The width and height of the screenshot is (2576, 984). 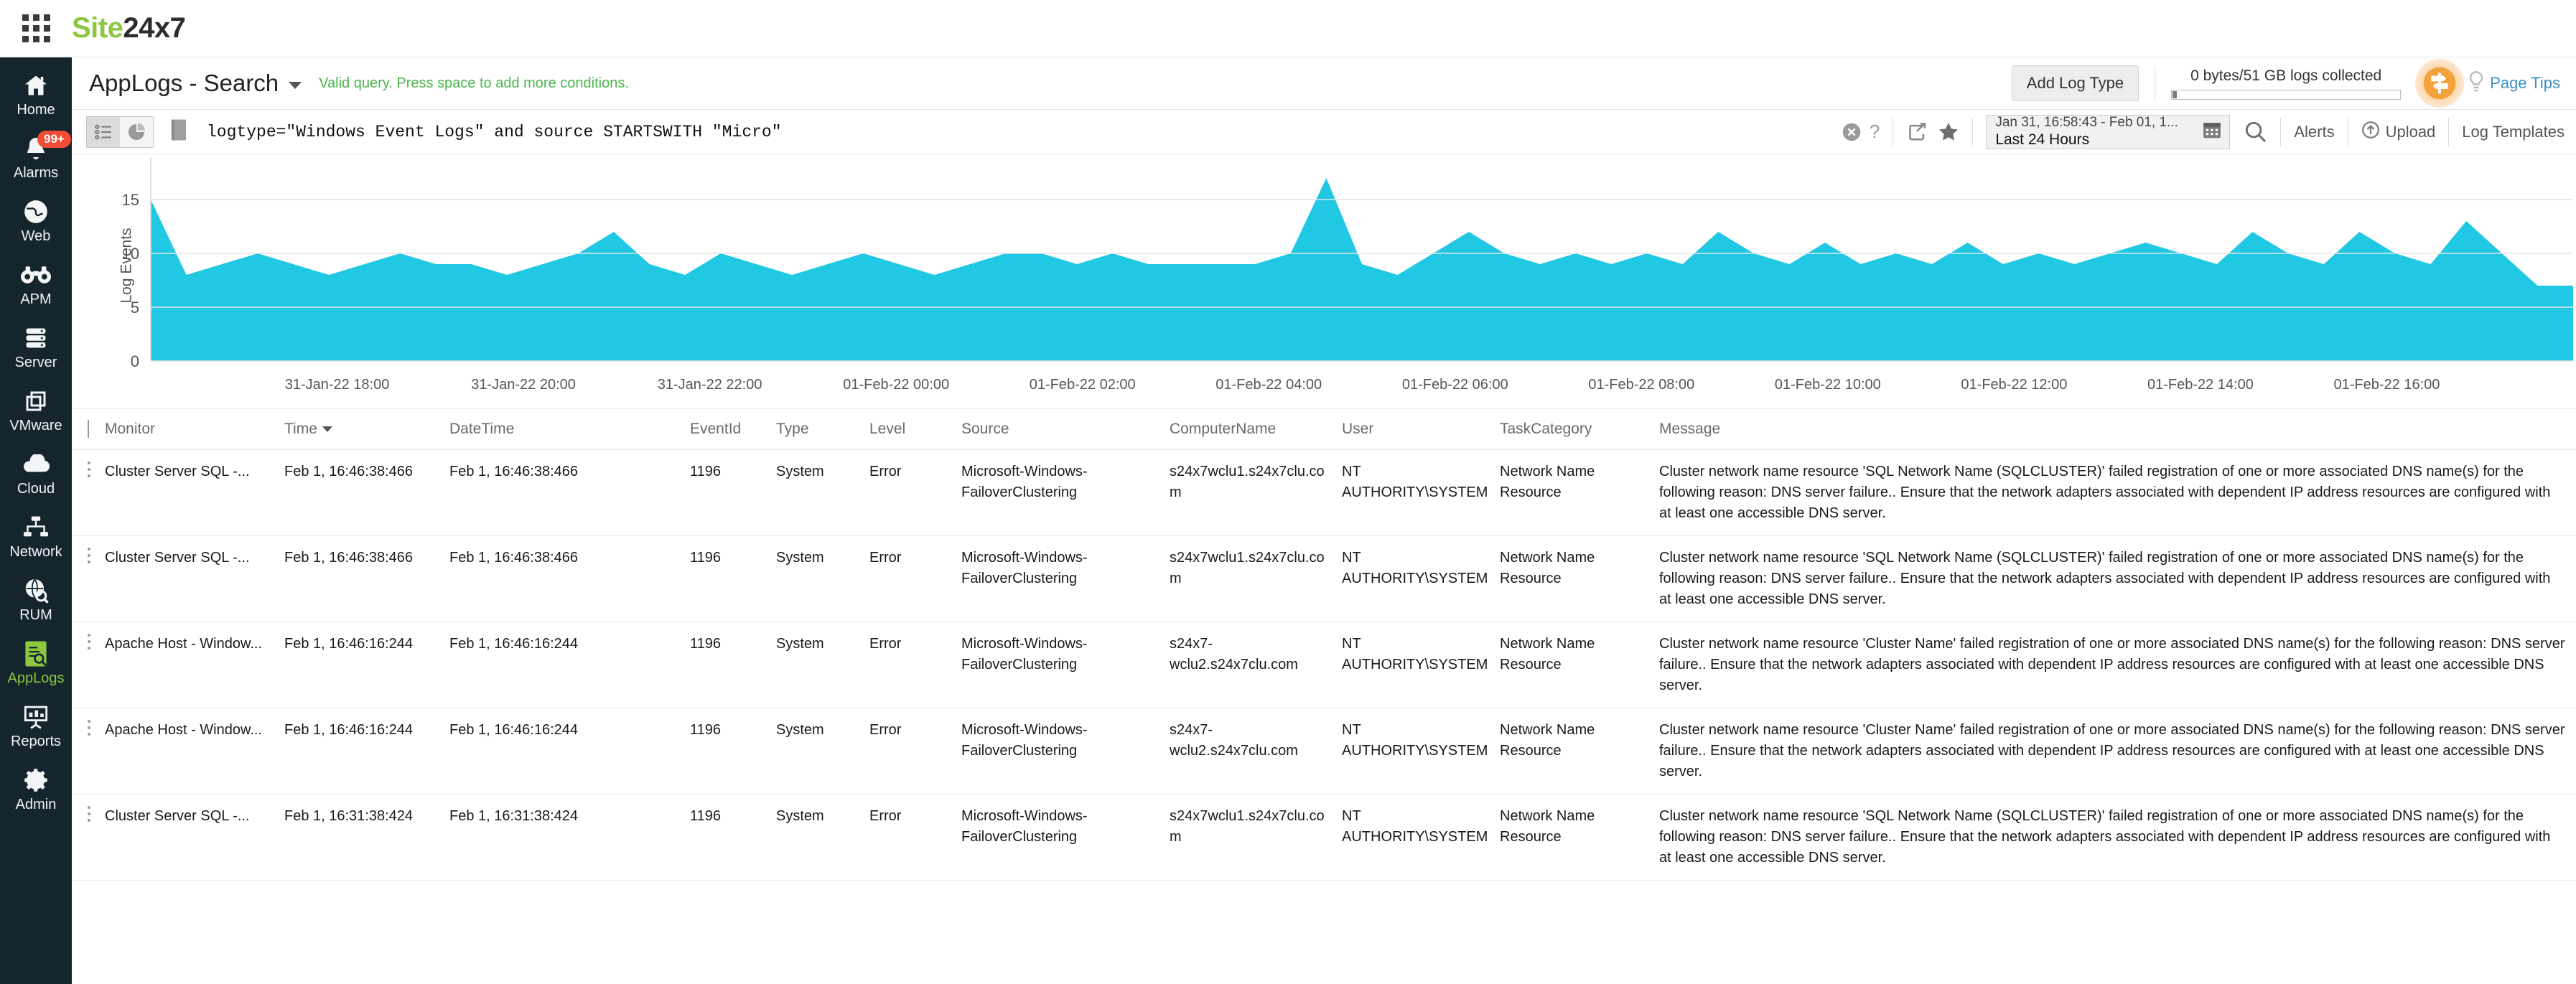 I want to click on sort-desc-icon, so click(x=327, y=430).